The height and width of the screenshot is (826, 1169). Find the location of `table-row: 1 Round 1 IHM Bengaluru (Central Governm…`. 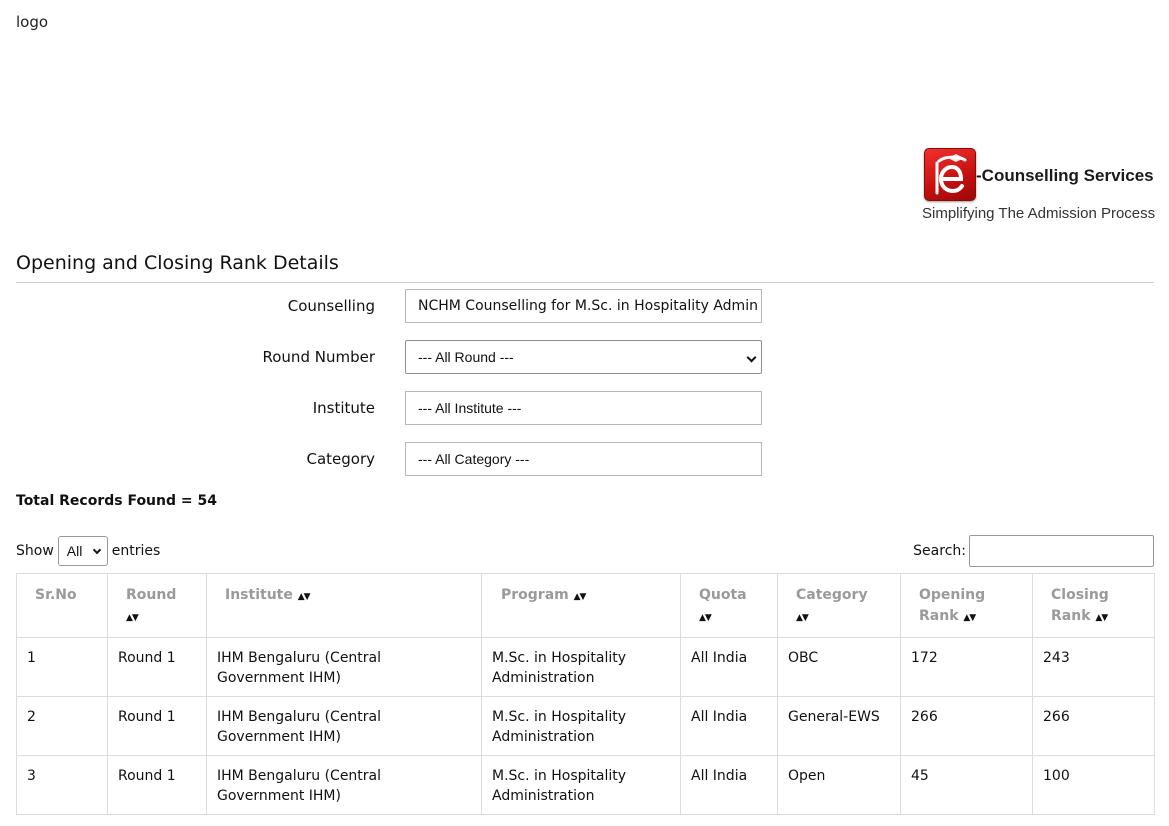

table-row: 1 Round 1 IHM Bengaluru (Central Governm… is located at coordinates (585, 667).